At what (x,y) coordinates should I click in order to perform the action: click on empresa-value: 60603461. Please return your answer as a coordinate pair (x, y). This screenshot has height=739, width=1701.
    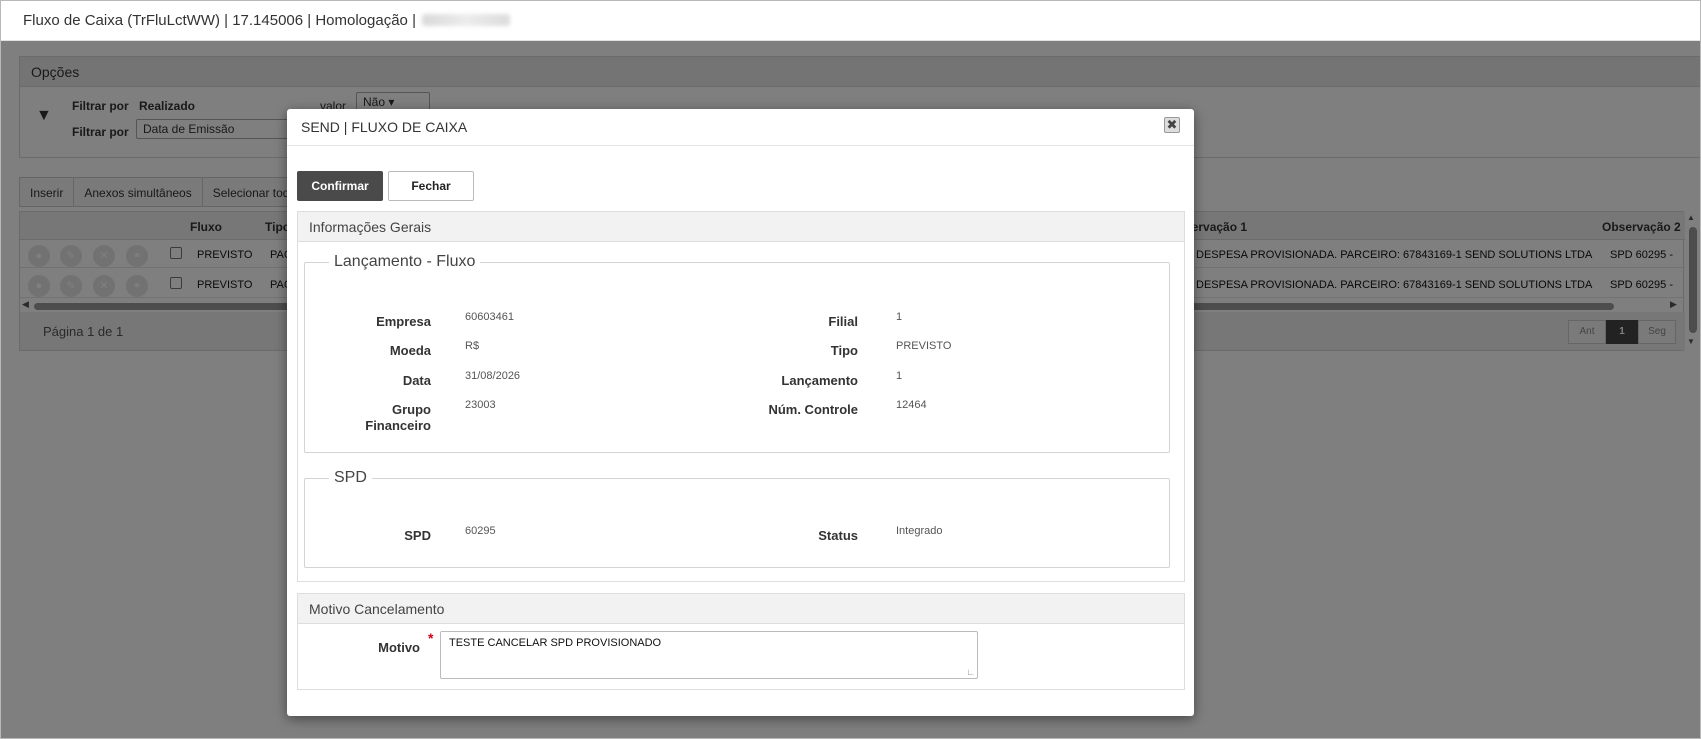
    Looking at the image, I should click on (489, 317).